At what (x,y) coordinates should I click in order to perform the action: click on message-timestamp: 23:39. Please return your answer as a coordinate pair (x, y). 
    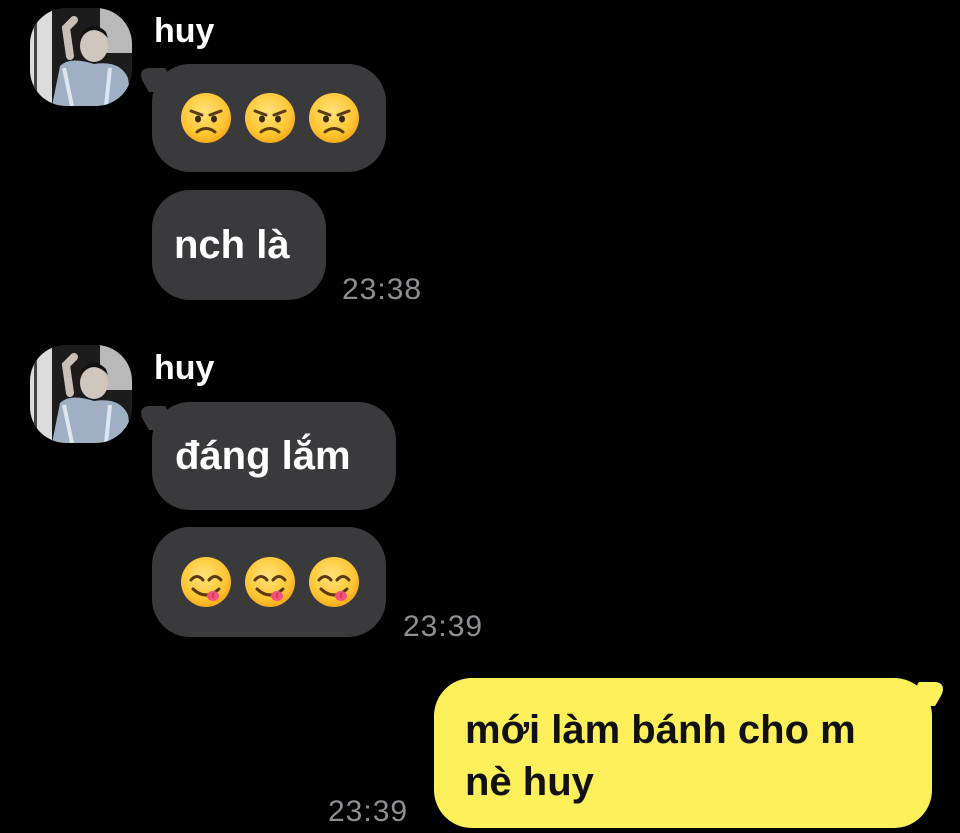
    Looking at the image, I should click on (443, 626).